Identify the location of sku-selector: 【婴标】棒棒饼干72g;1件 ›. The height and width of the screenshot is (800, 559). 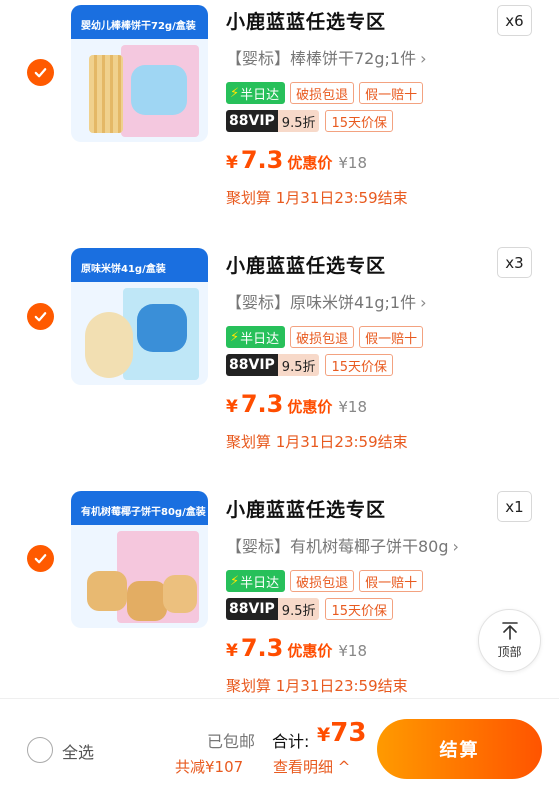
(326, 57).